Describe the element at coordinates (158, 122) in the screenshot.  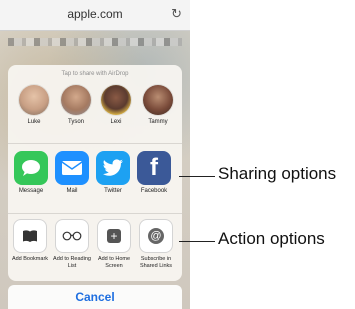
I see `contact-name: Tammy` at that location.